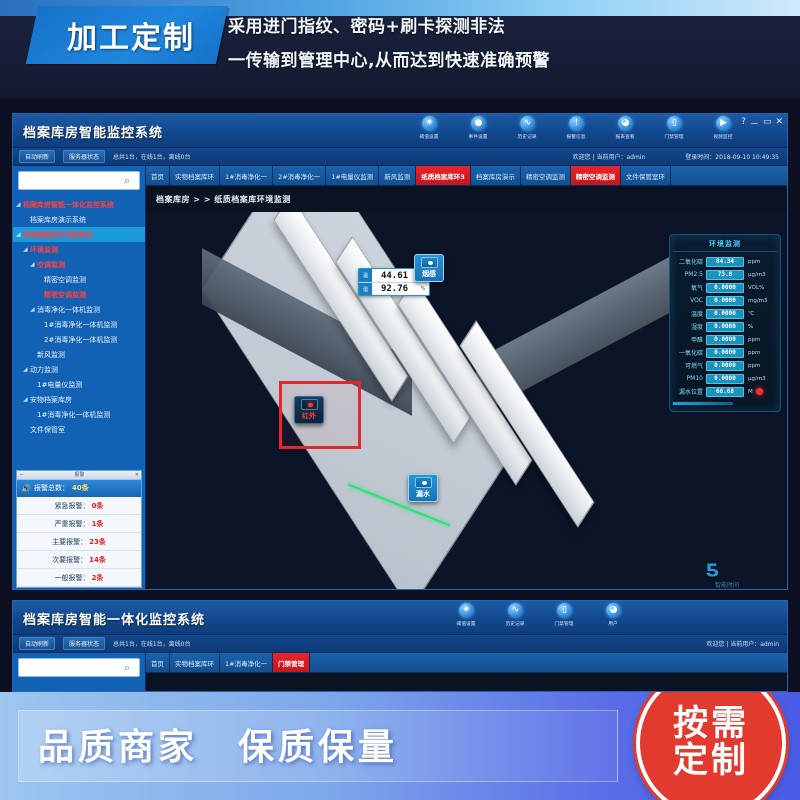  I want to click on monitor-row-unit: ppm, so click(754, 339).